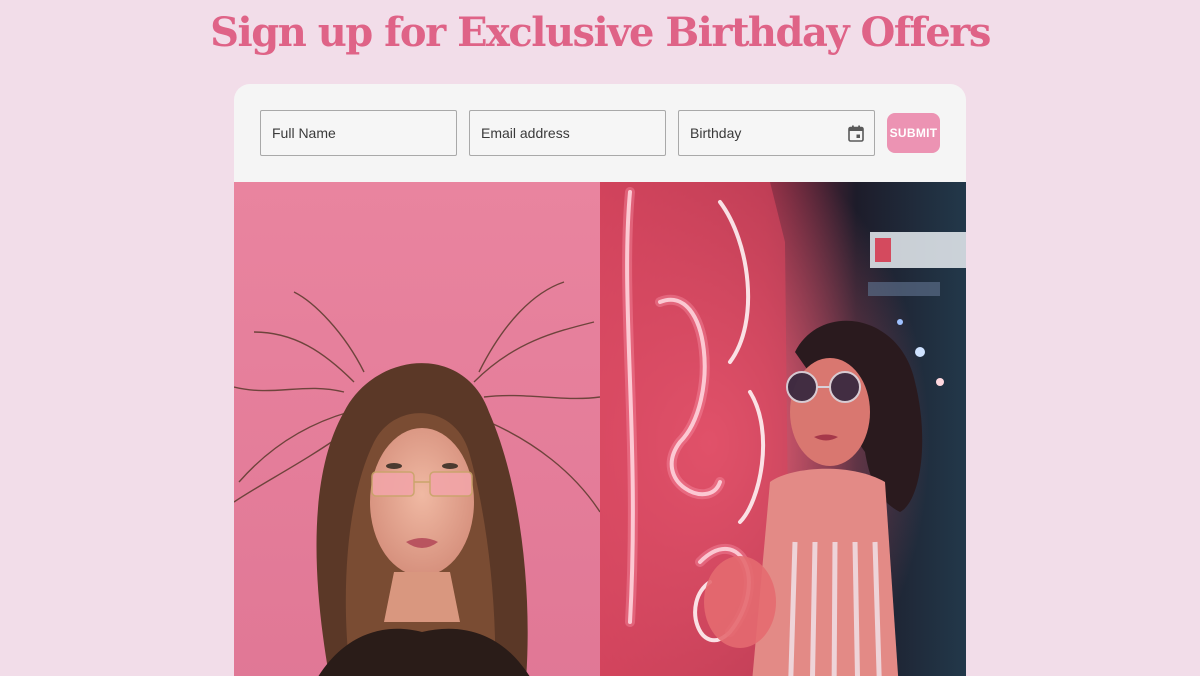 The width and height of the screenshot is (1200, 676). Describe the element at coordinates (716, 133) in the screenshot. I see `birthday-placeholder: Birthday` at that location.